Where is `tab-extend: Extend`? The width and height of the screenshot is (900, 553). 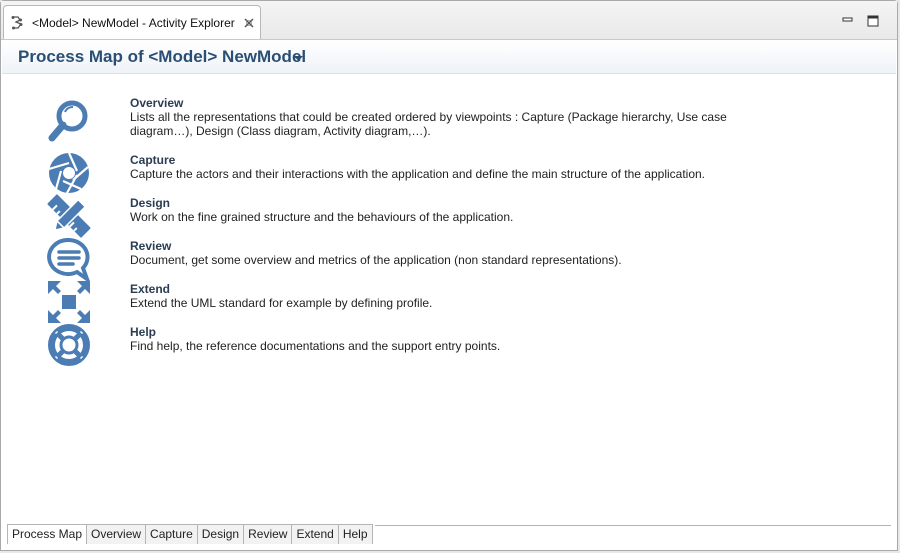 tab-extend: Extend is located at coordinates (315, 534).